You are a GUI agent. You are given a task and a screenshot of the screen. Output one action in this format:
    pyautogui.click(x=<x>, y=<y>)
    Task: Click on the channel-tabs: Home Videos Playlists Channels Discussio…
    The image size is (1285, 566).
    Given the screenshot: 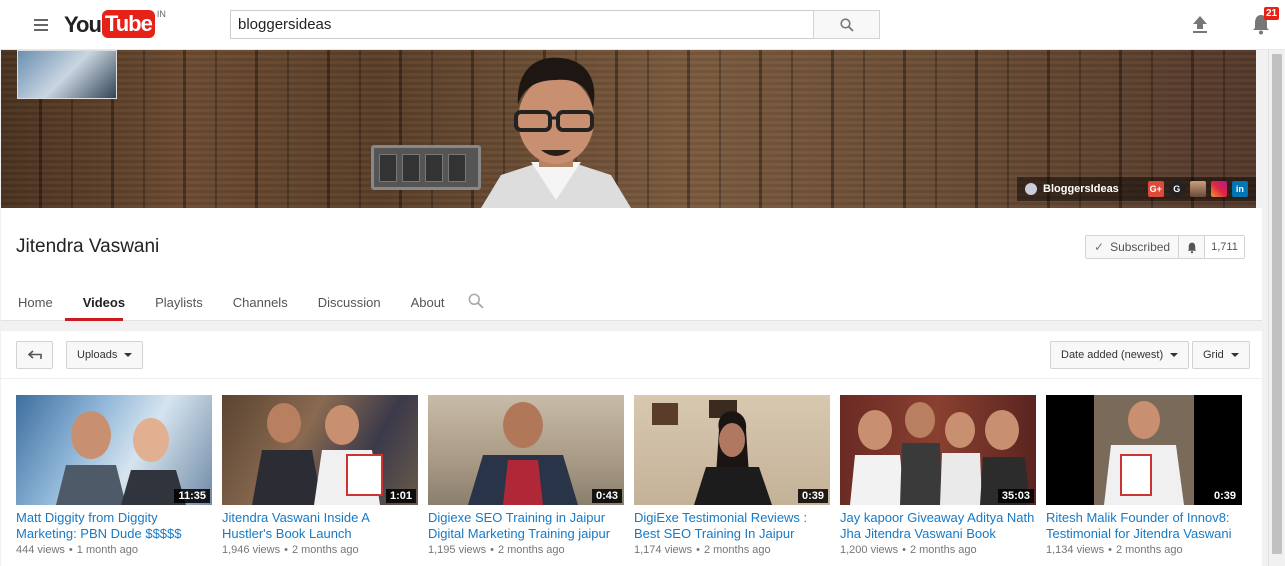 What is the action you would take?
    pyautogui.click(x=242, y=305)
    